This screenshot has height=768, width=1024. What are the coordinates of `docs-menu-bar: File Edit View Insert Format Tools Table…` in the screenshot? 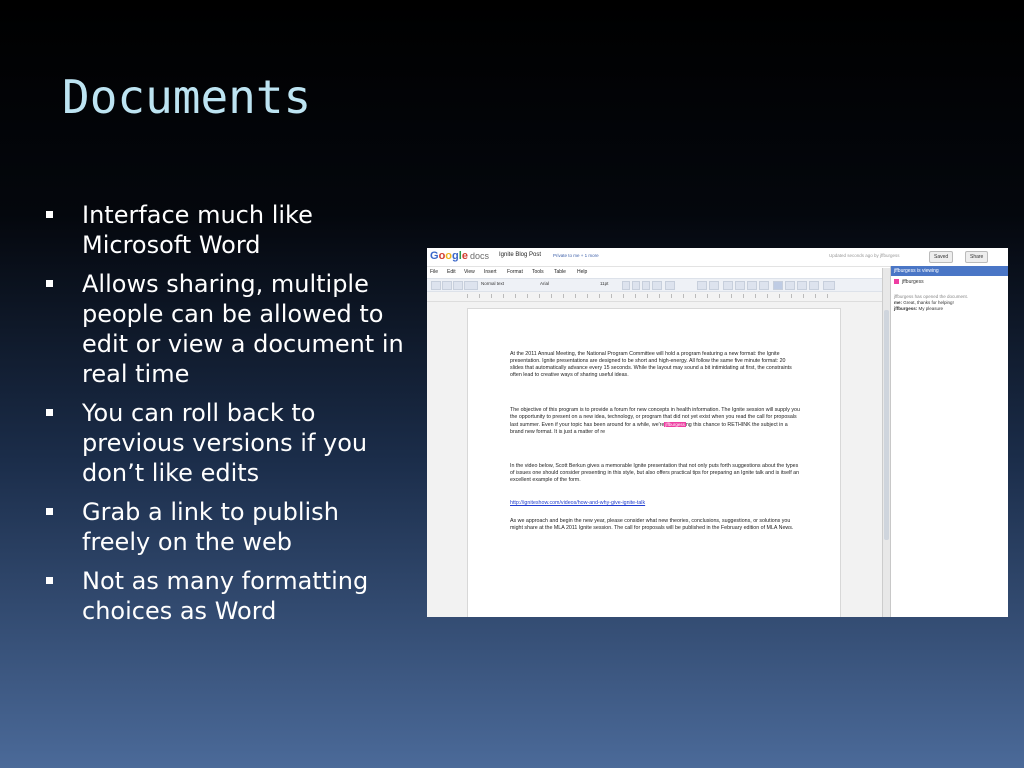 It's located at (658, 272).